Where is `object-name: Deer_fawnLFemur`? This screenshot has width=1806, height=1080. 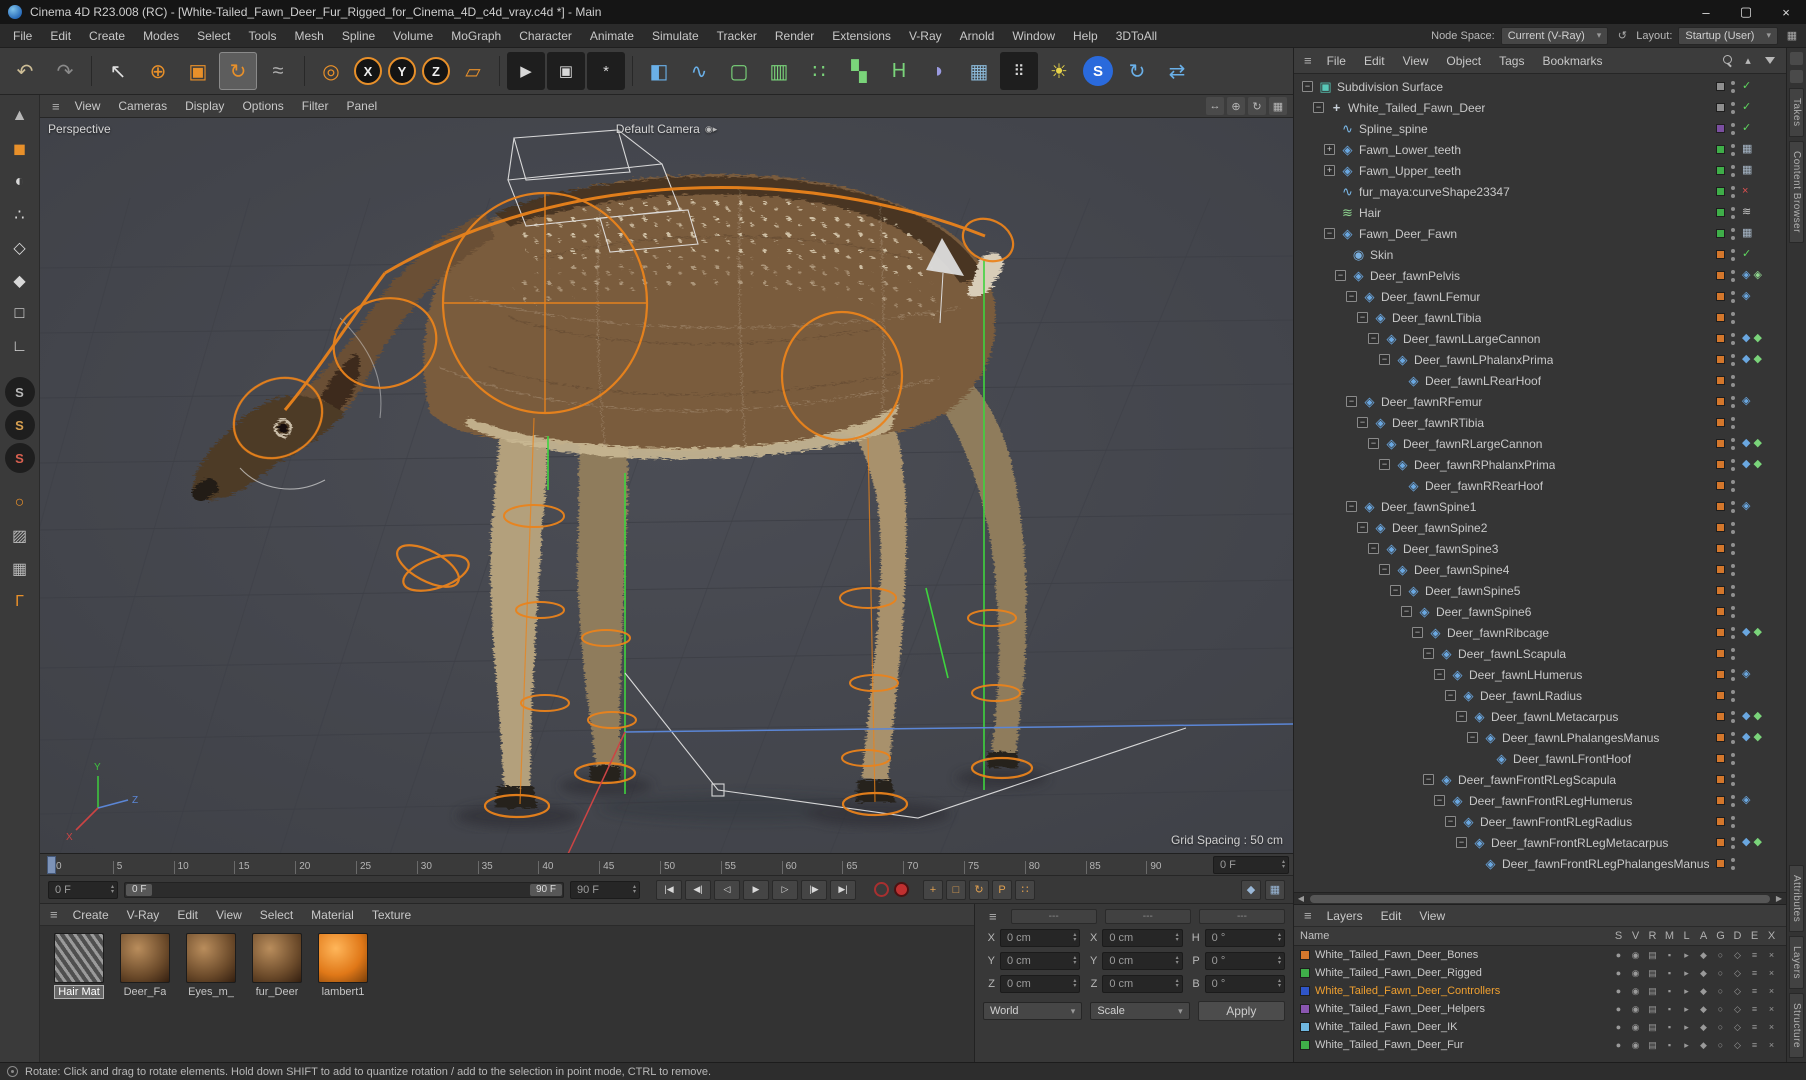 object-name: Deer_fawnLFemur is located at coordinates (1430, 297).